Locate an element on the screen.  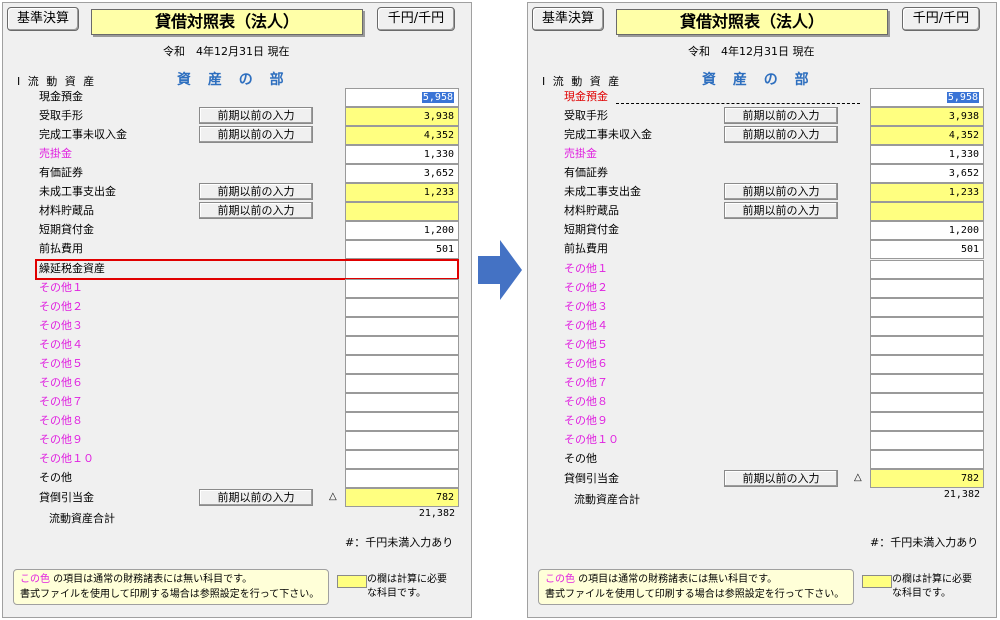
triangle-mark: △ is located at coordinates (333, 496).